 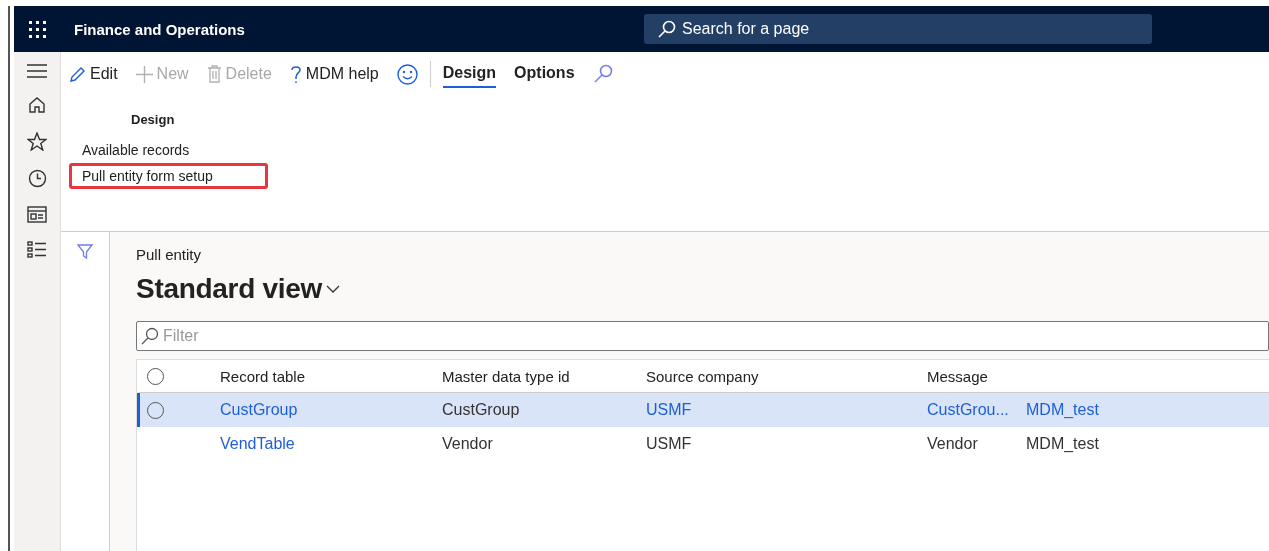 What do you see at coordinates (544, 74) in the screenshot?
I see `tab: Options` at bounding box center [544, 74].